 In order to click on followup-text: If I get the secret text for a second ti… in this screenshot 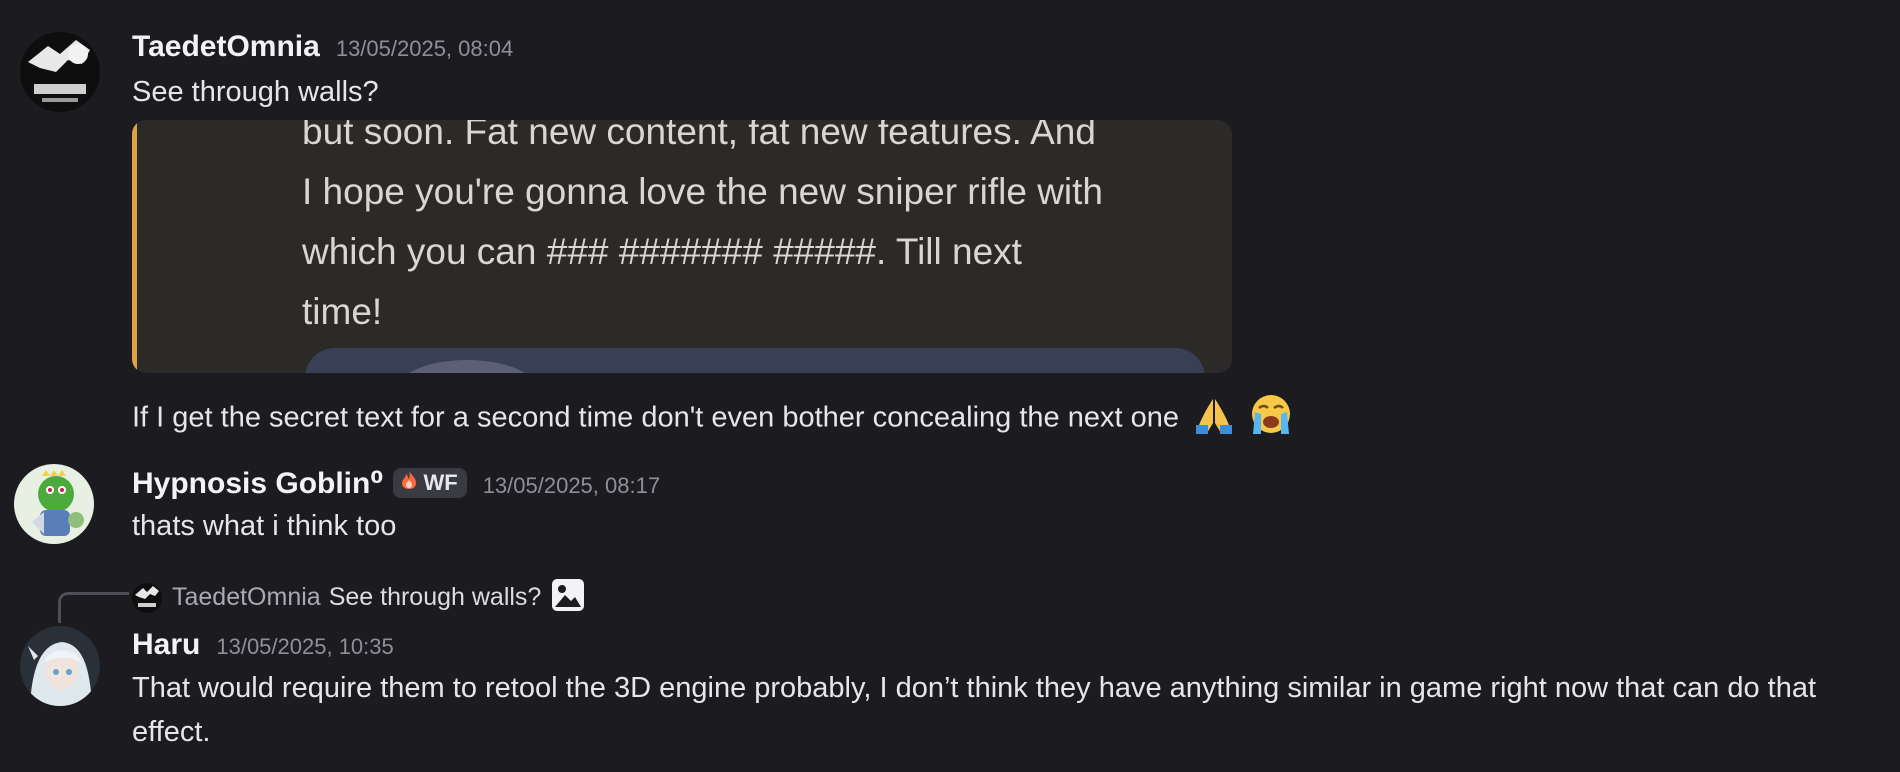, I will do `click(655, 417)`.